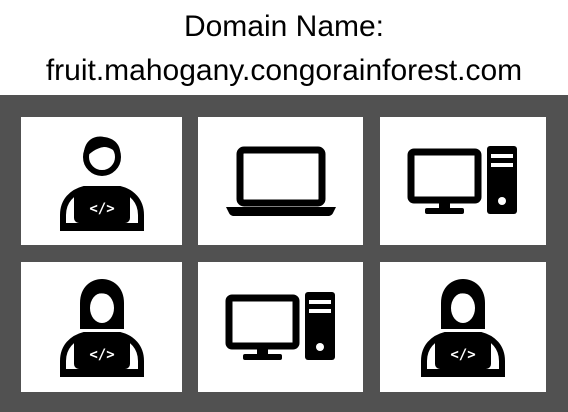  I want to click on domain-name-heading: Domain Name:, so click(284, 26).